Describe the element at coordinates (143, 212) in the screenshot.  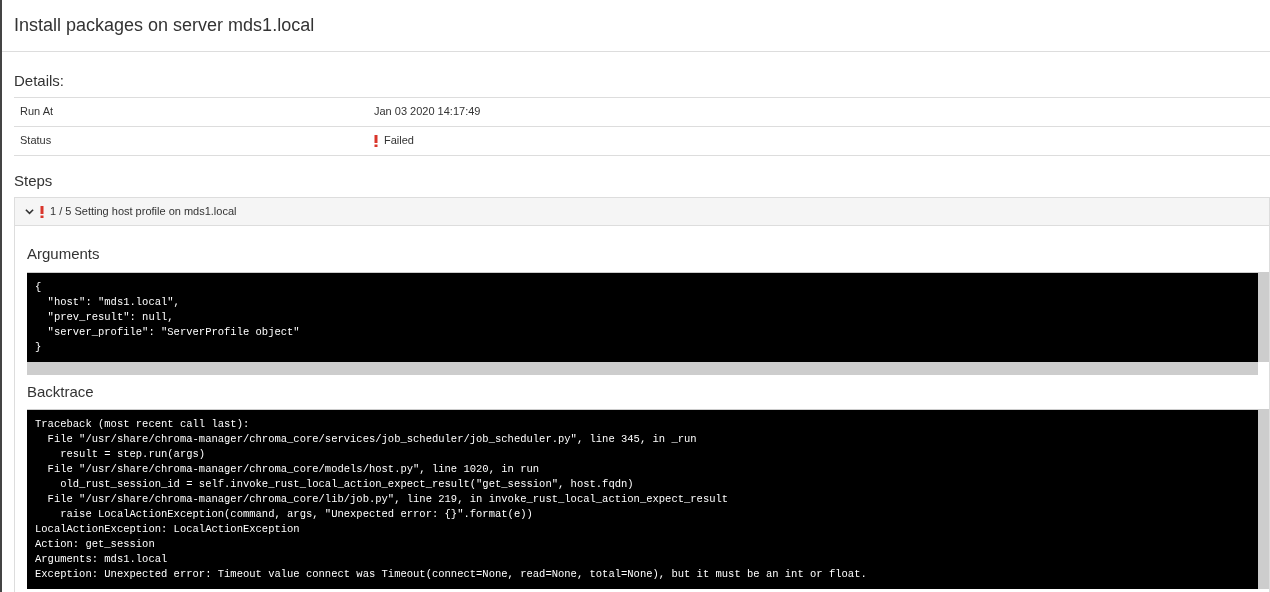
I see `step-label: 1 / 5 Setting host profile on mds1.local` at that location.